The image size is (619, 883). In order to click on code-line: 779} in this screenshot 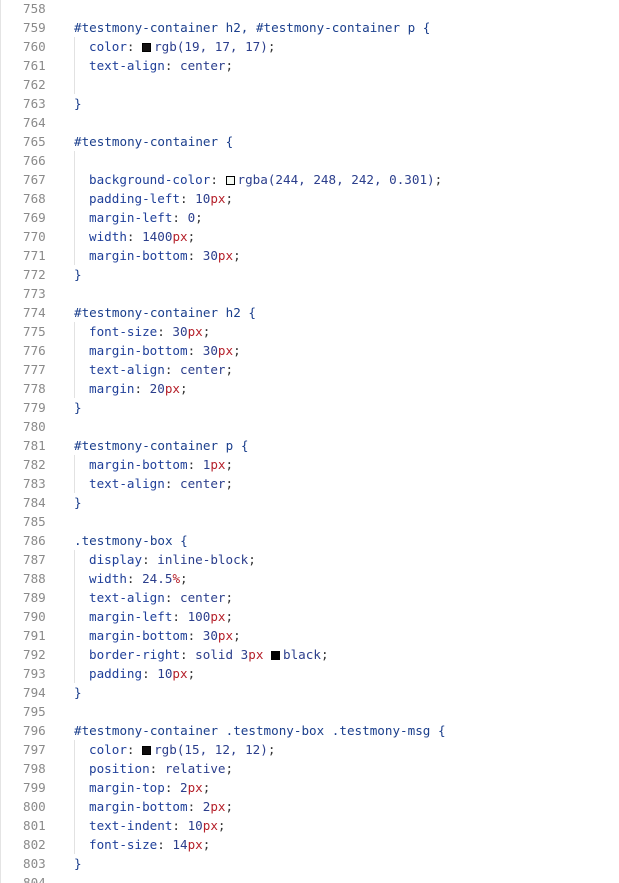, I will do `click(310, 407)`.